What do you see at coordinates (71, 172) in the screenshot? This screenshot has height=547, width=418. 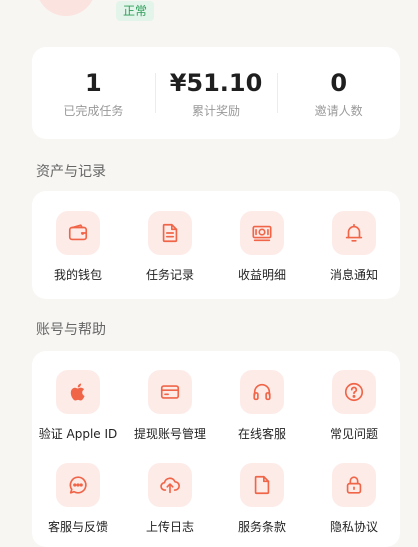 I see `section-title-assets: 资产与记录` at bounding box center [71, 172].